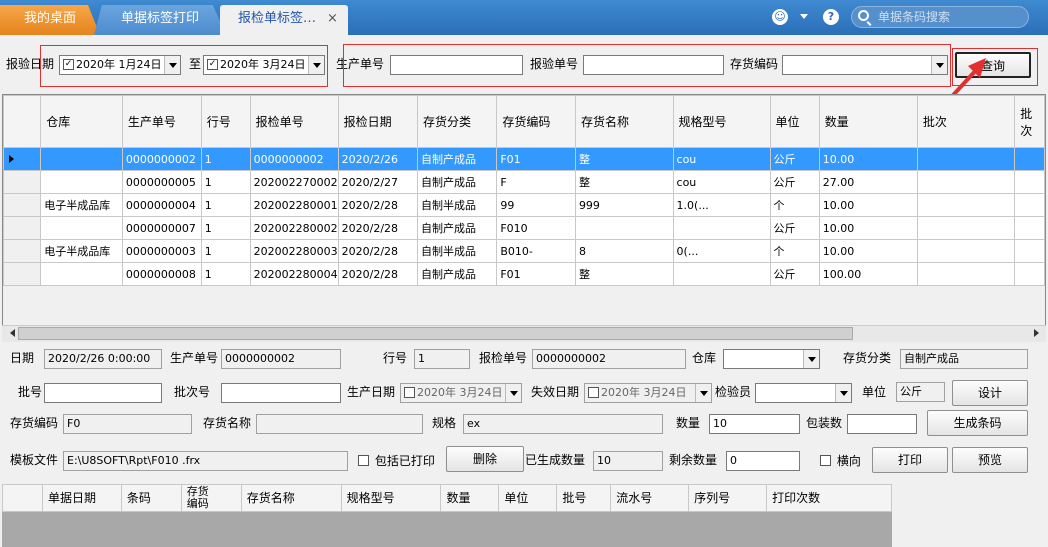 This screenshot has width=1048, height=547. What do you see at coordinates (160, 20) in the screenshot?
I see `tab-label-print: 单据标签打印` at bounding box center [160, 20].